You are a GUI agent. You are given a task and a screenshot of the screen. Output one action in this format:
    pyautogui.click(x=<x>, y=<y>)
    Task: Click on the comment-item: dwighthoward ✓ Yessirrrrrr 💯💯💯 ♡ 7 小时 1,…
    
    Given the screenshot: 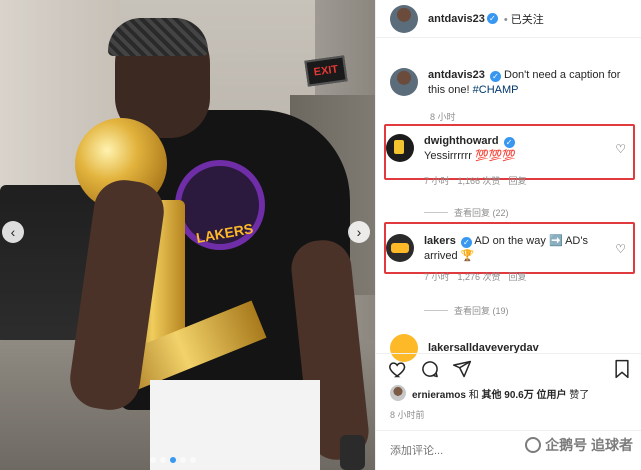 What is the action you would take?
    pyautogui.click(x=506, y=160)
    